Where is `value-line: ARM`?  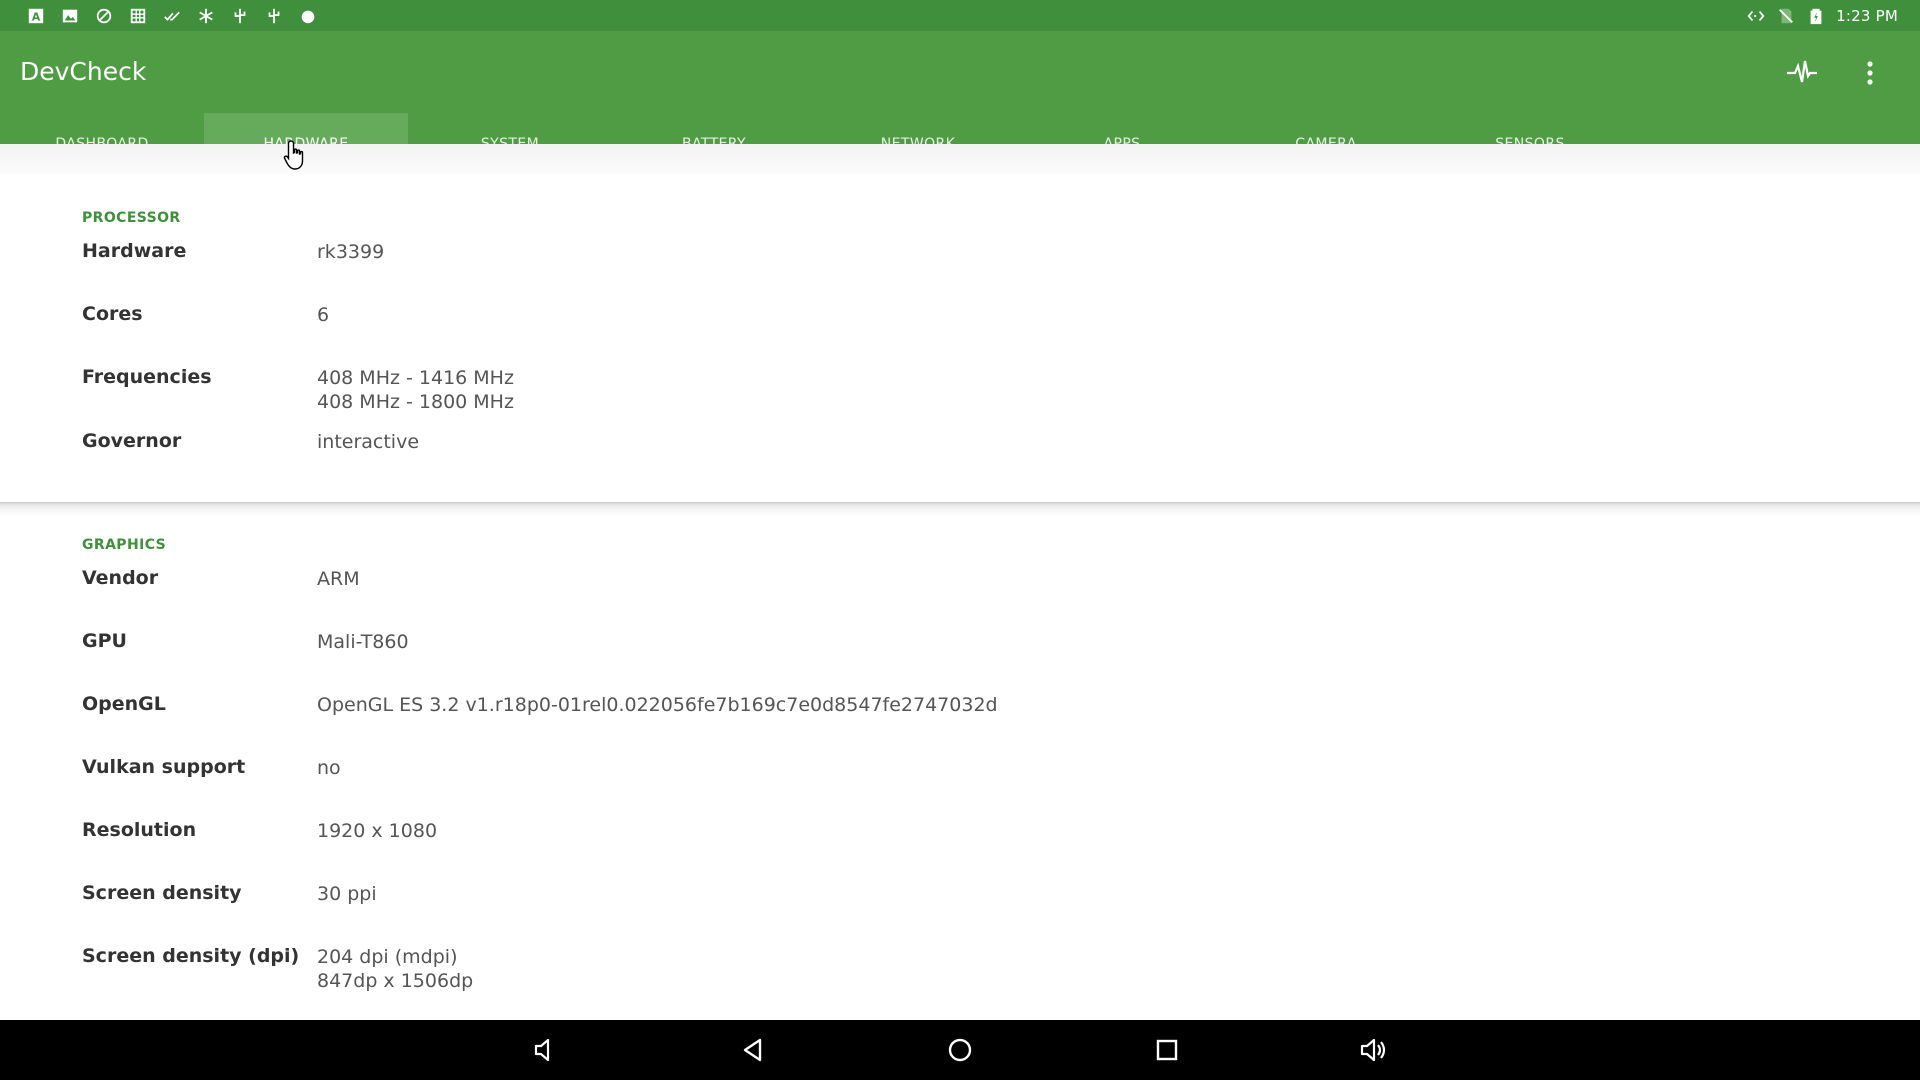
value-line: ARM is located at coordinates (338, 579).